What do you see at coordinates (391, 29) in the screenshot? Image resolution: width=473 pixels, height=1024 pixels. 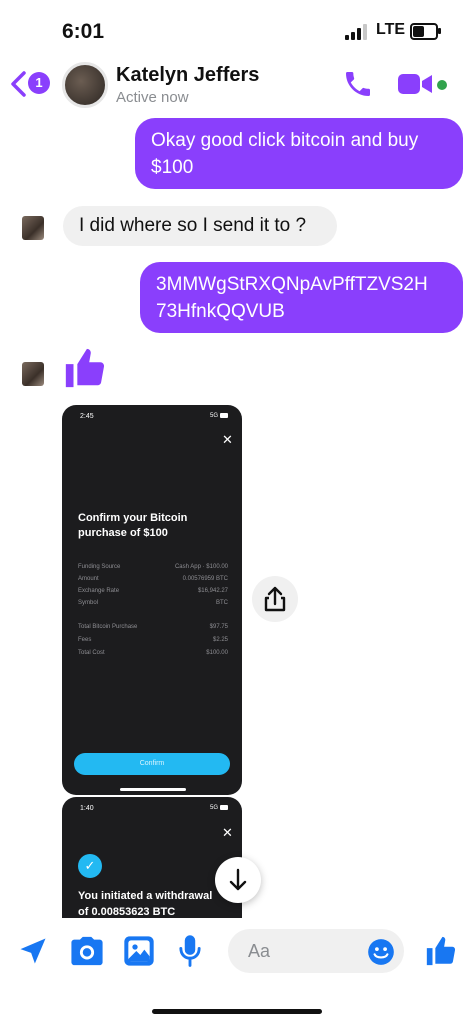 I see `network-type: LTE` at bounding box center [391, 29].